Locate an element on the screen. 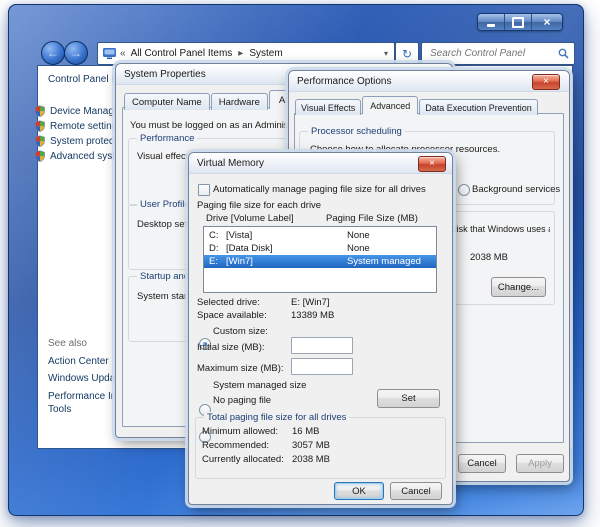 The image size is (600, 527). control-panel-icon is located at coordinates (109, 53).